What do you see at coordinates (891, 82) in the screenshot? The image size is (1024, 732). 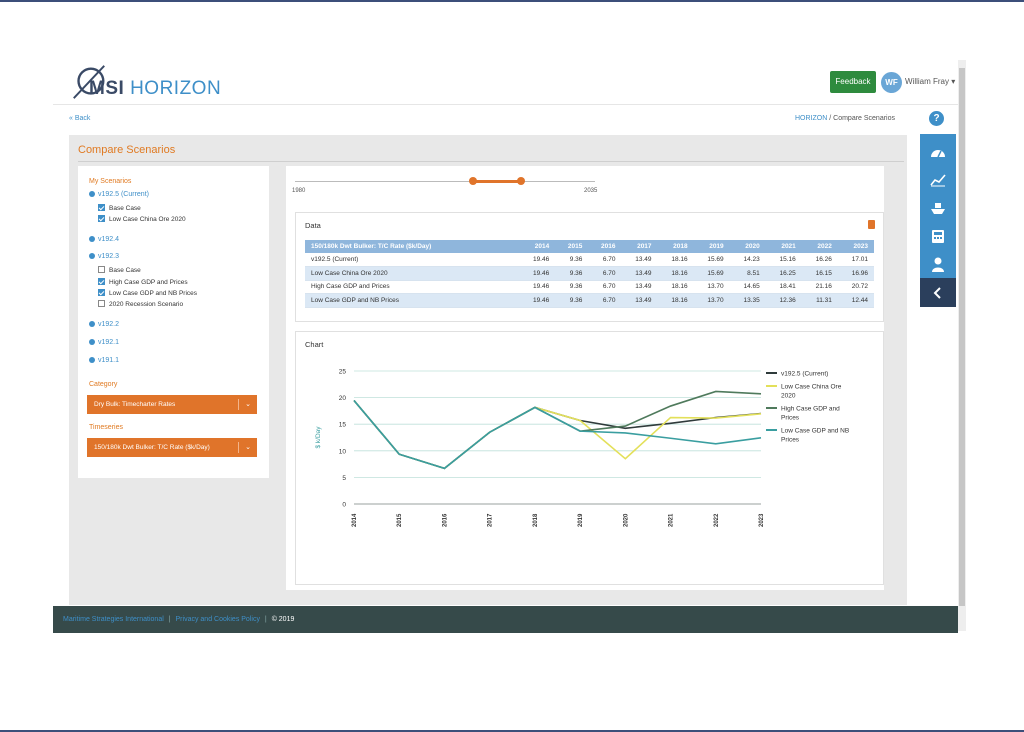 I see `avatar: WF` at bounding box center [891, 82].